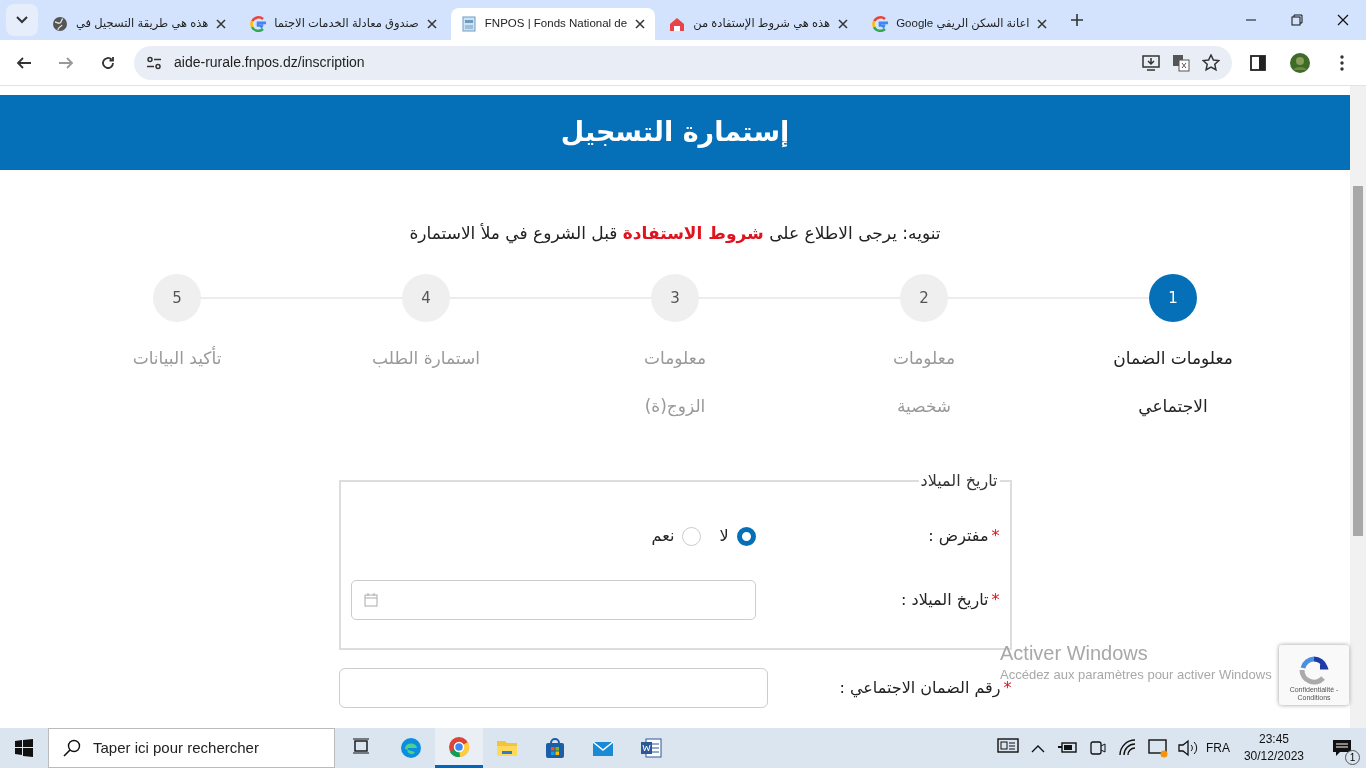 This screenshot has height=768, width=1366. I want to click on edge-icon, so click(411, 748).